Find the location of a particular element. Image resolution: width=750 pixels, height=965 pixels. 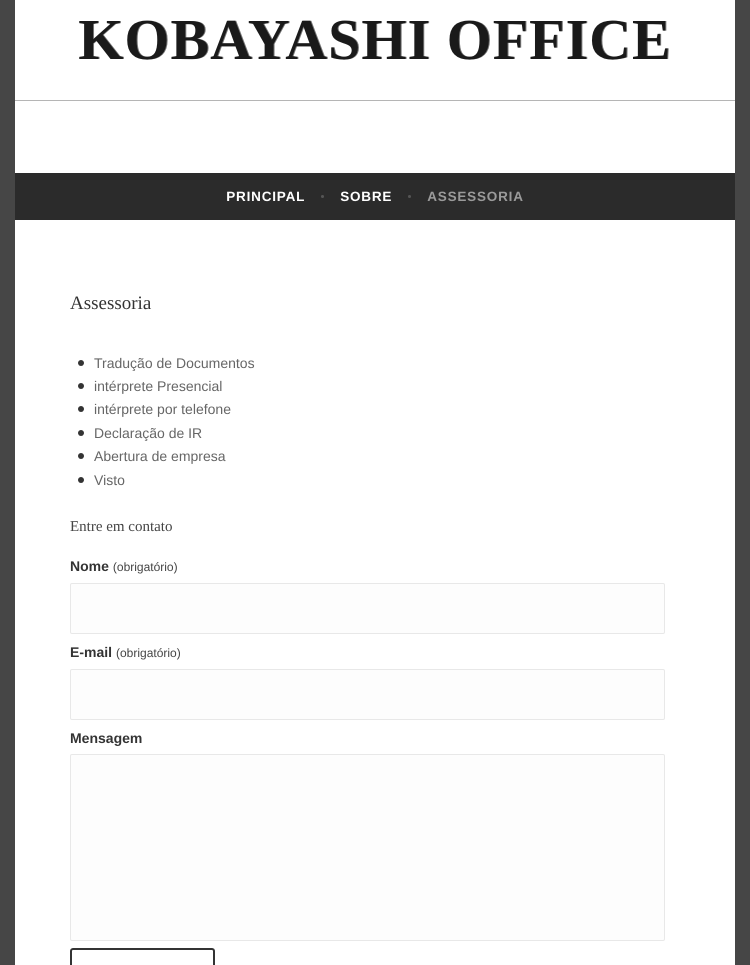

site-logo: KOBAYASHI OFFICE is located at coordinates (375, 40).